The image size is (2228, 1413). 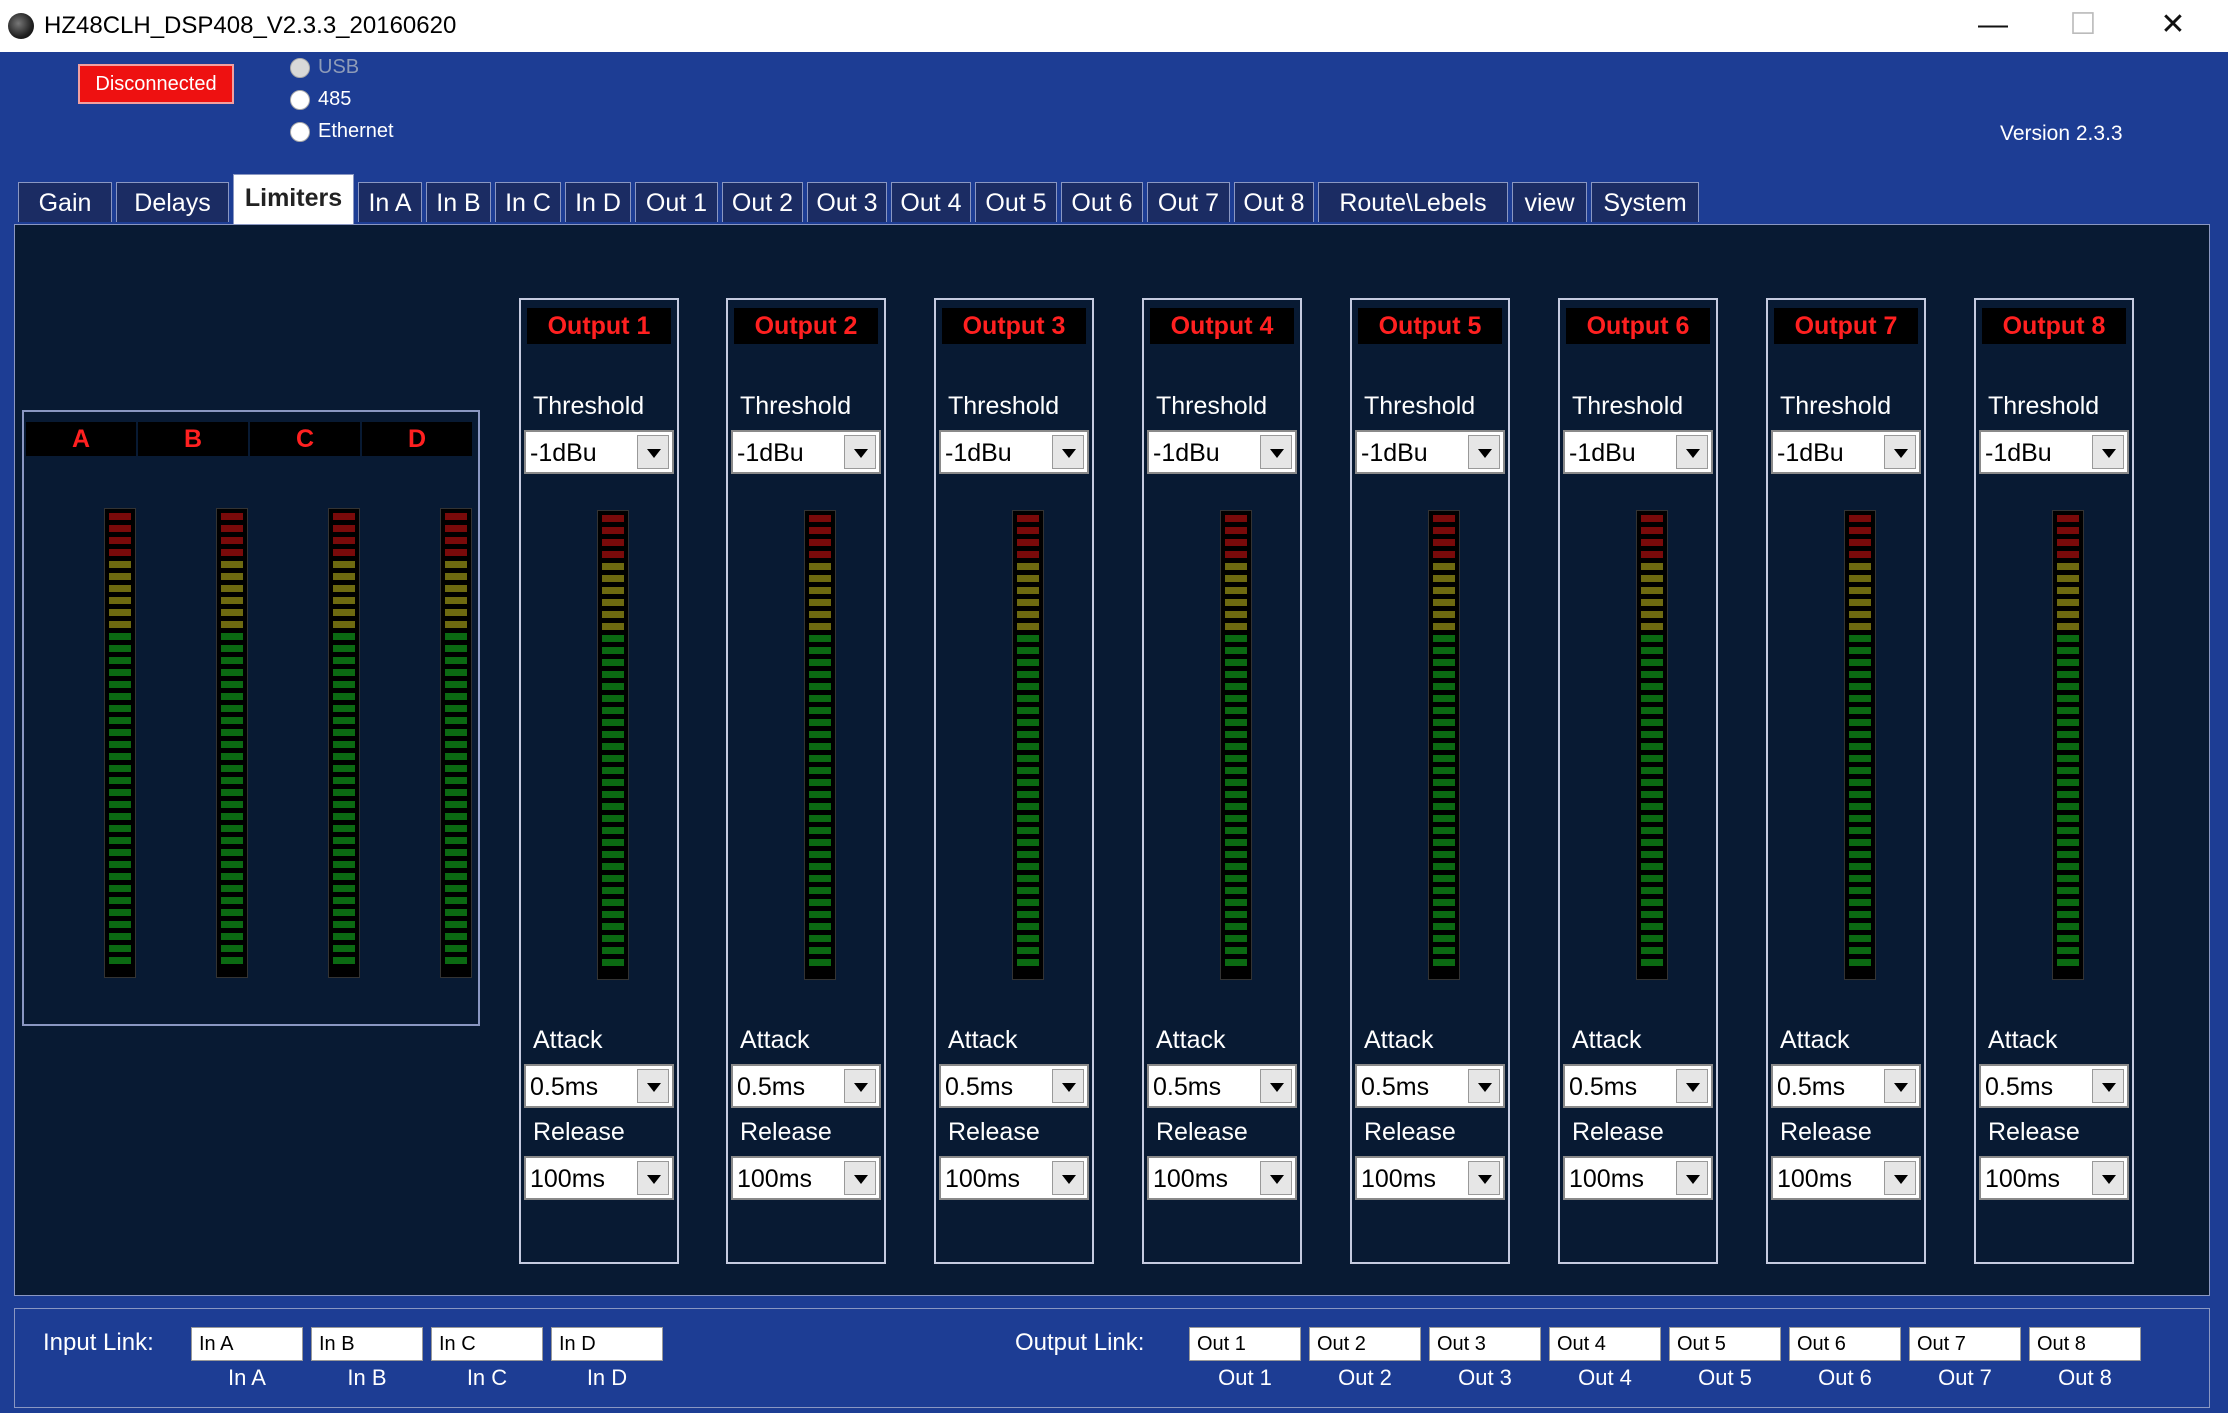 What do you see at coordinates (293, 199) in the screenshot?
I see `tab-limiters: Limiters` at bounding box center [293, 199].